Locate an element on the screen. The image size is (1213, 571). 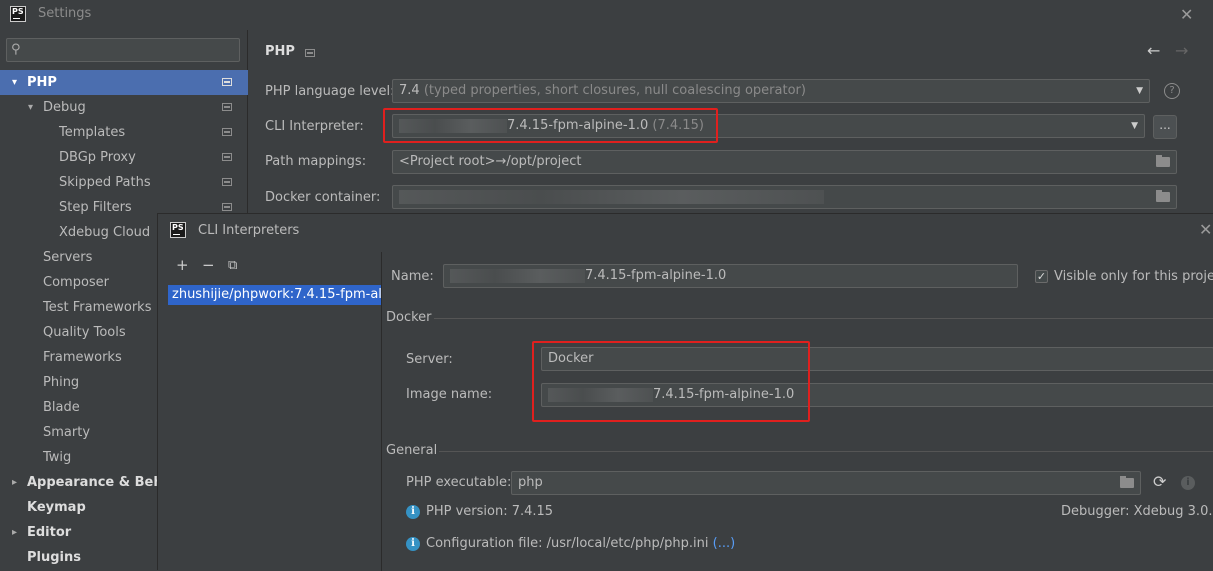
title-bar: PS Settings ✕ is located at coordinates (606, 15).